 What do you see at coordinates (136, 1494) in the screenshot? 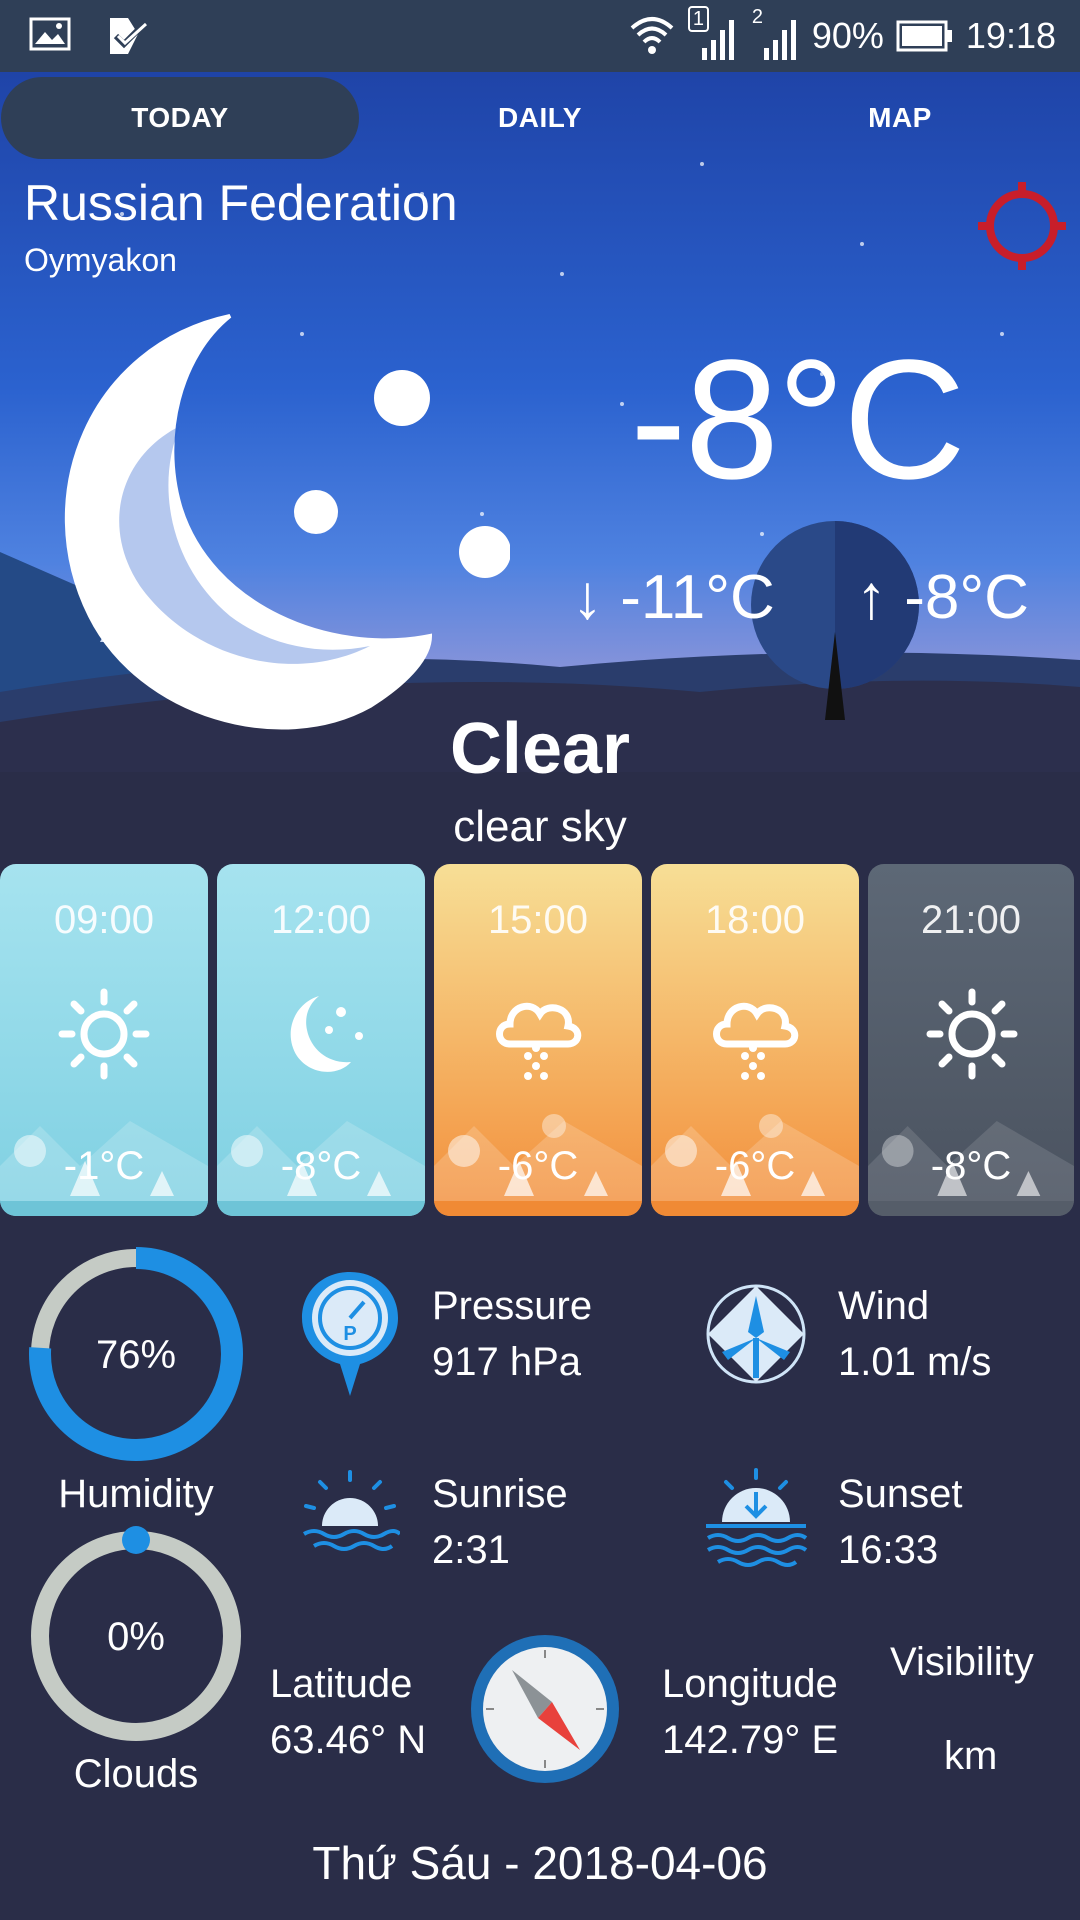
I see `humidity-label: Humidity` at bounding box center [136, 1494].